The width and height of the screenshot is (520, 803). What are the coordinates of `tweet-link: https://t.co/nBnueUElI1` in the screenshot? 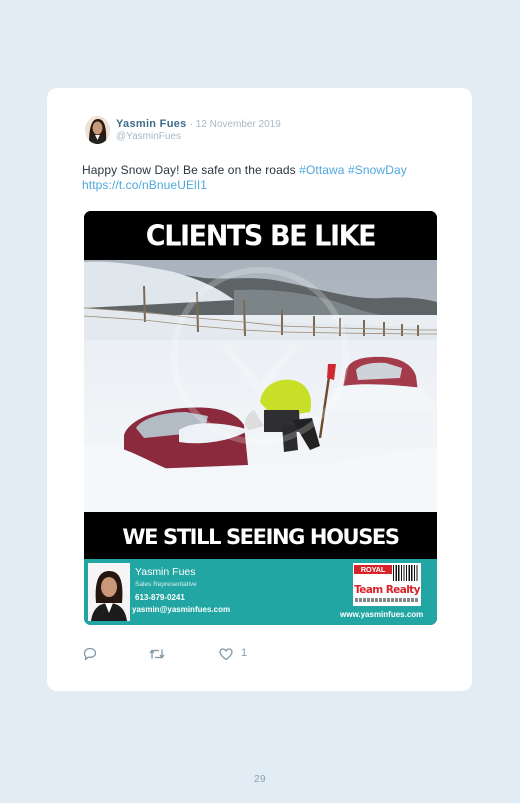 It's located at (144, 185).